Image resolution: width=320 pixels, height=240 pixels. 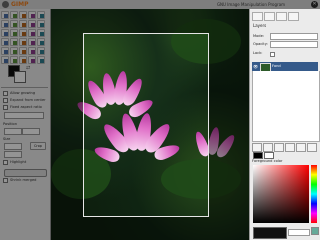 I want to click on airbrush-tool-icon, so click(x=5, y=60).